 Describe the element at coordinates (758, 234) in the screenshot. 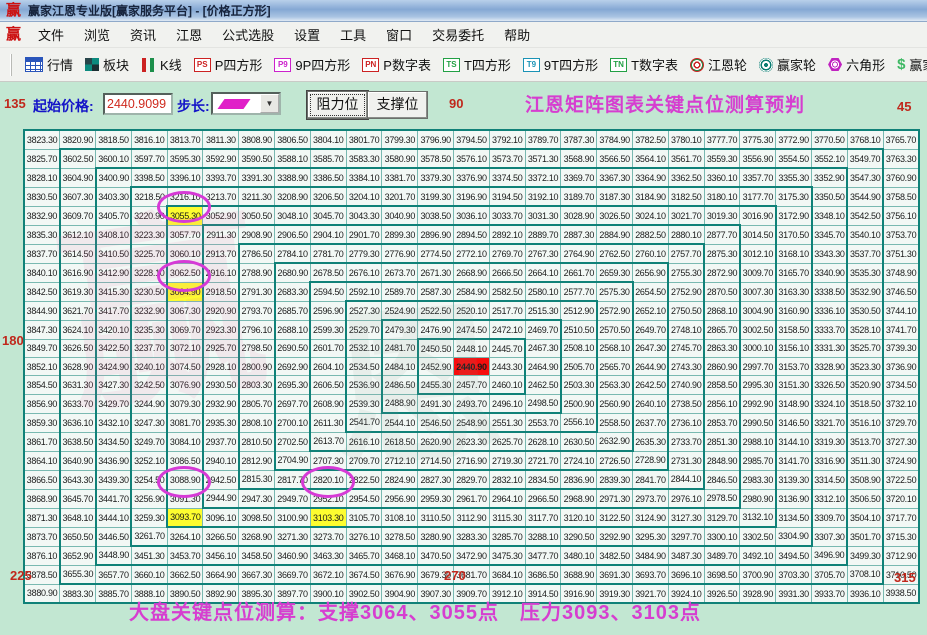

I see `grid-cell: 3014.50` at that location.